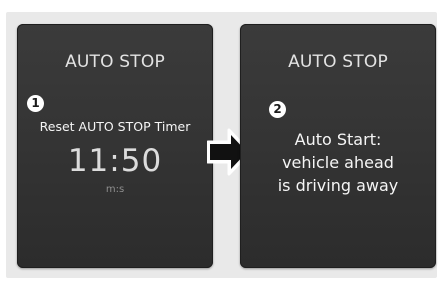  What do you see at coordinates (338, 185) in the screenshot?
I see `message-line-3: is driving away` at bounding box center [338, 185].